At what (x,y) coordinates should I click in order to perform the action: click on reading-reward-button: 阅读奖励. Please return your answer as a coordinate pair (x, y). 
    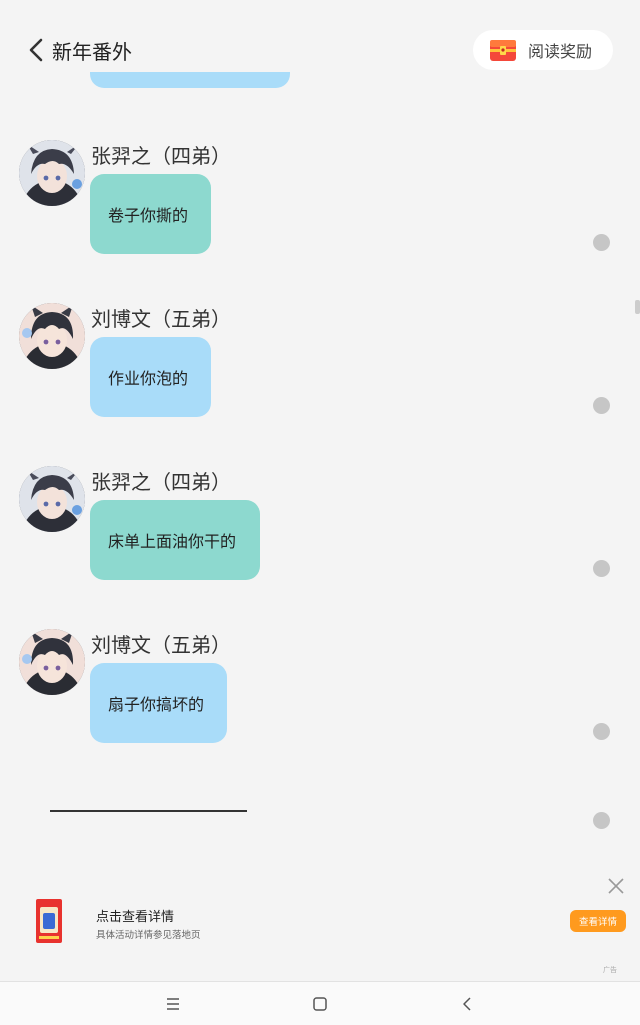
    Looking at the image, I should click on (543, 50).